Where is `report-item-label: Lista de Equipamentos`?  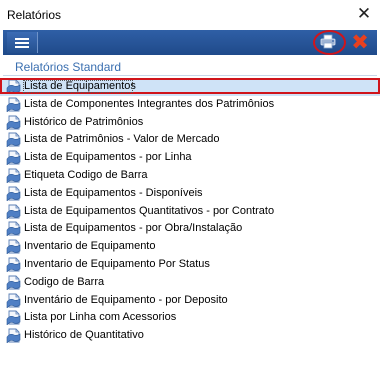 report-item-label: Lista de Equipamentos is located at coordinates (80, 86).